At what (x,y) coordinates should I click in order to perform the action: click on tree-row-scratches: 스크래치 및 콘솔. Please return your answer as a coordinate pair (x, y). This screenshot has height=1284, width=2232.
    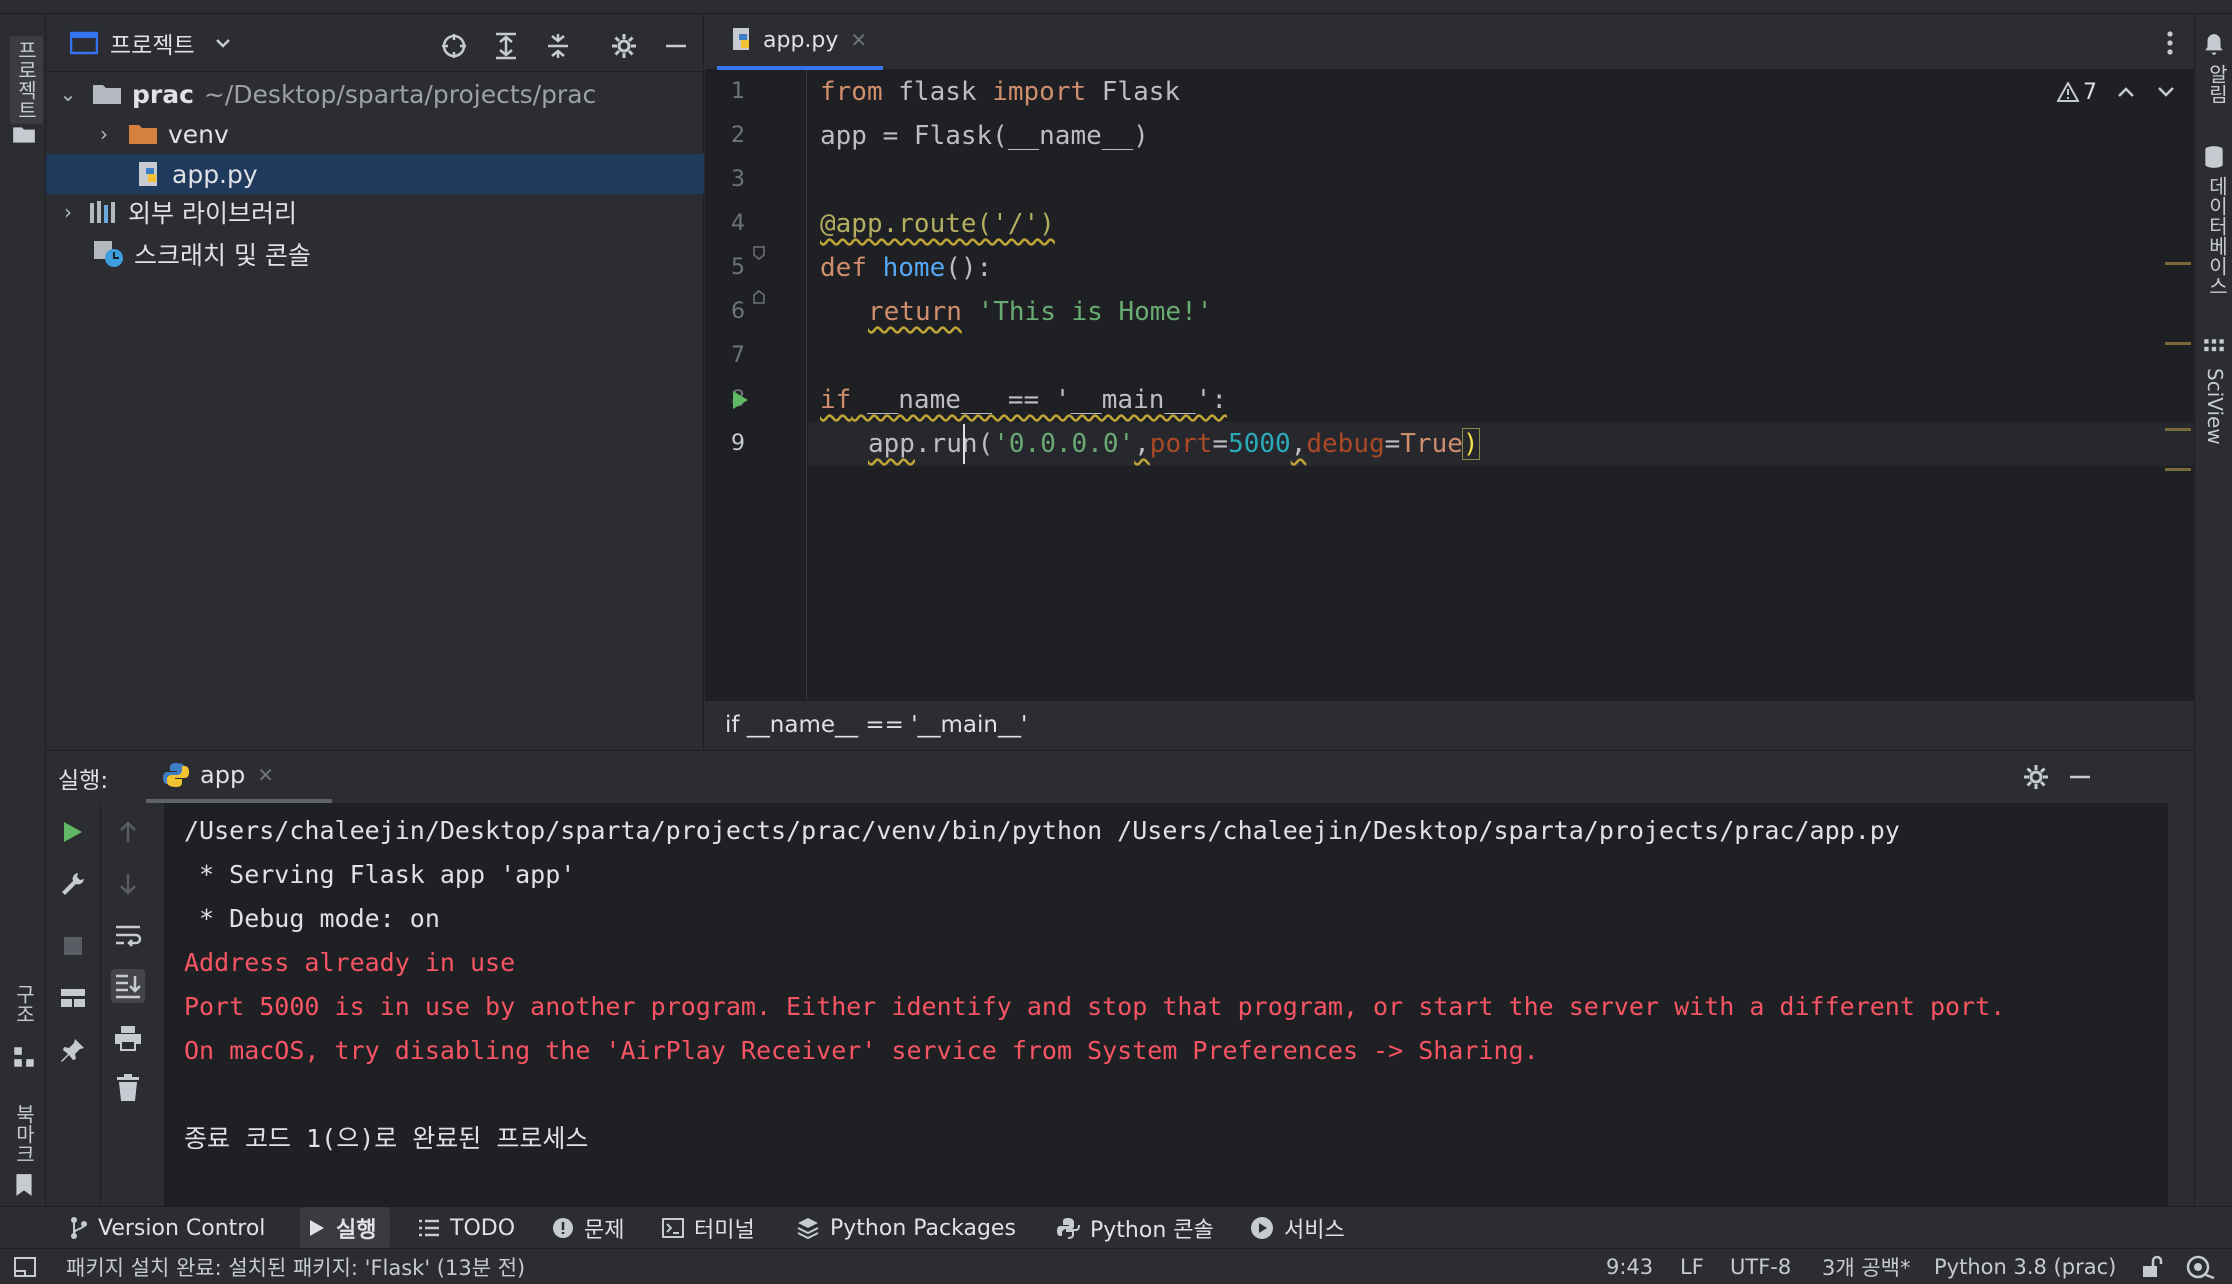
    Looking at the image, I should click on (375, 254).